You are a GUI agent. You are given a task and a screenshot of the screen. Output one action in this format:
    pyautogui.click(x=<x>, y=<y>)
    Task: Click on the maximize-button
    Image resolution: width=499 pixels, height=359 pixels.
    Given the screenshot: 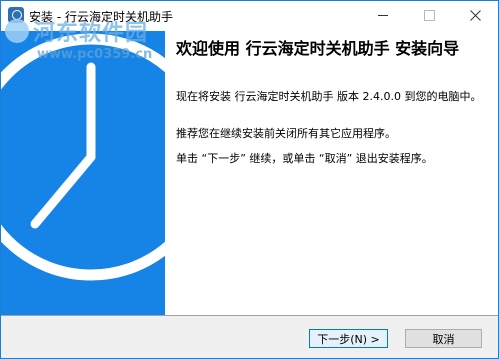 What is the action you would take?
    pyautogui.click(x=429, y=15)
    